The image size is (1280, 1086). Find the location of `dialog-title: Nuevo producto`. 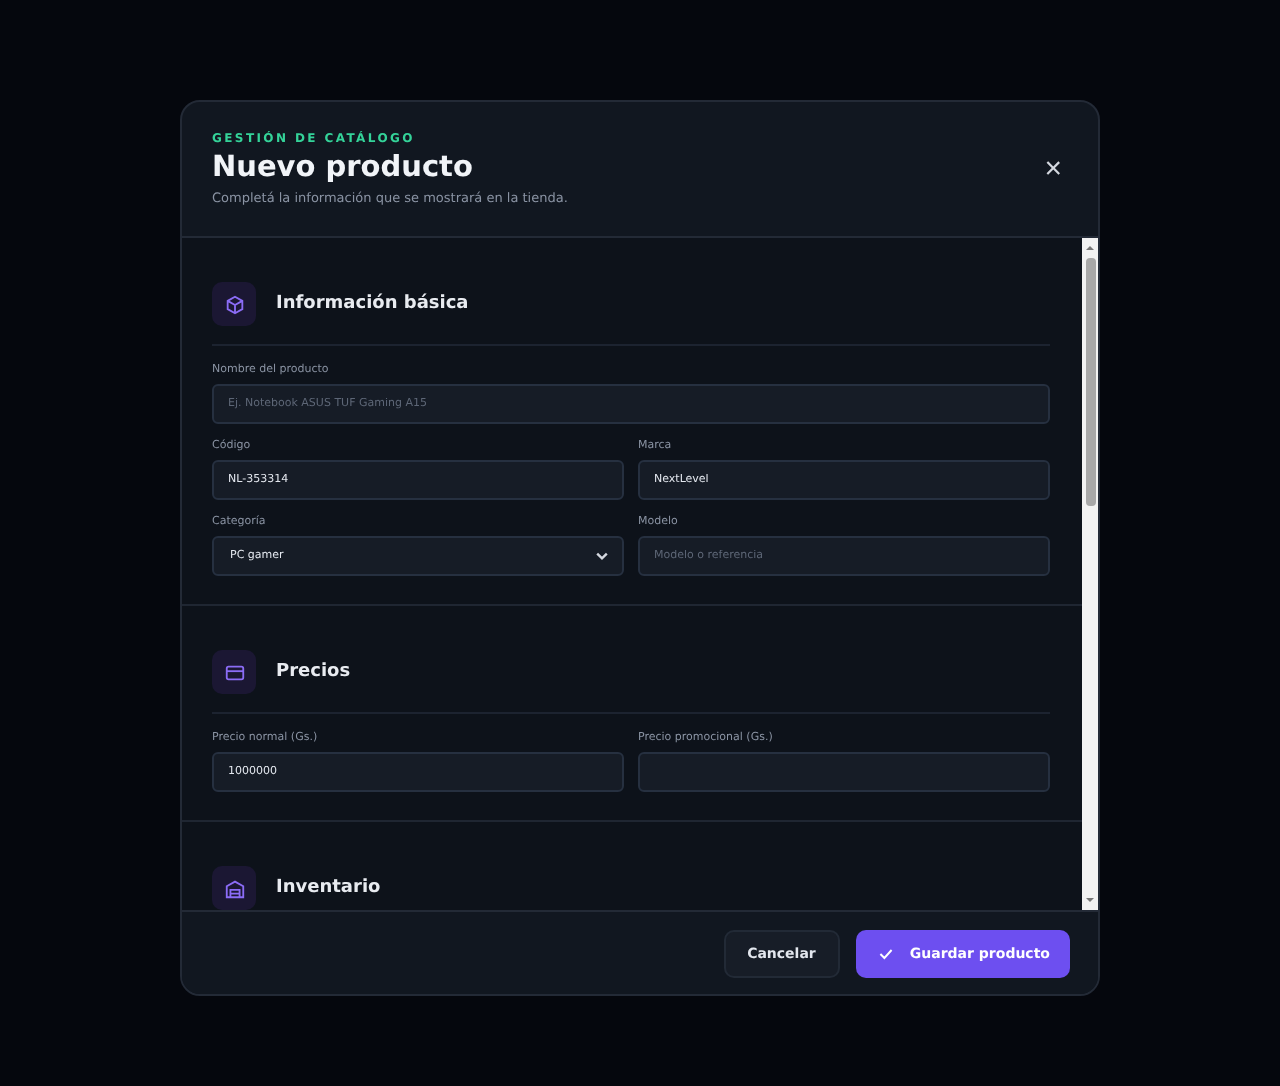

dialog-title: Nuevo producto is located at coordinates (342, 168).